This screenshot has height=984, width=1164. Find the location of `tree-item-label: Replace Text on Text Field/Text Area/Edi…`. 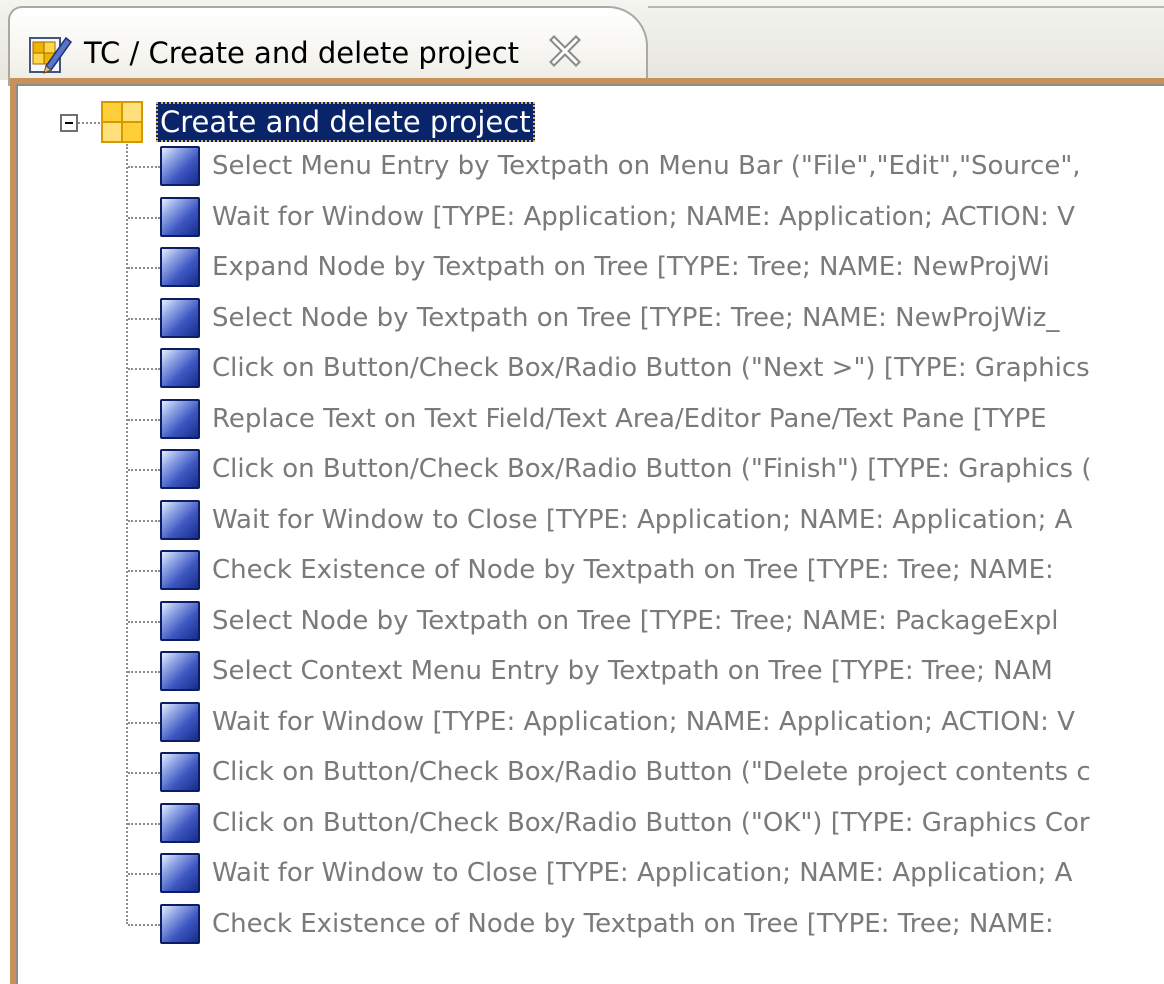

tree-item-label: Replace Text on Text Field/Text Area/Edi… is located at coordinates (629, 418).